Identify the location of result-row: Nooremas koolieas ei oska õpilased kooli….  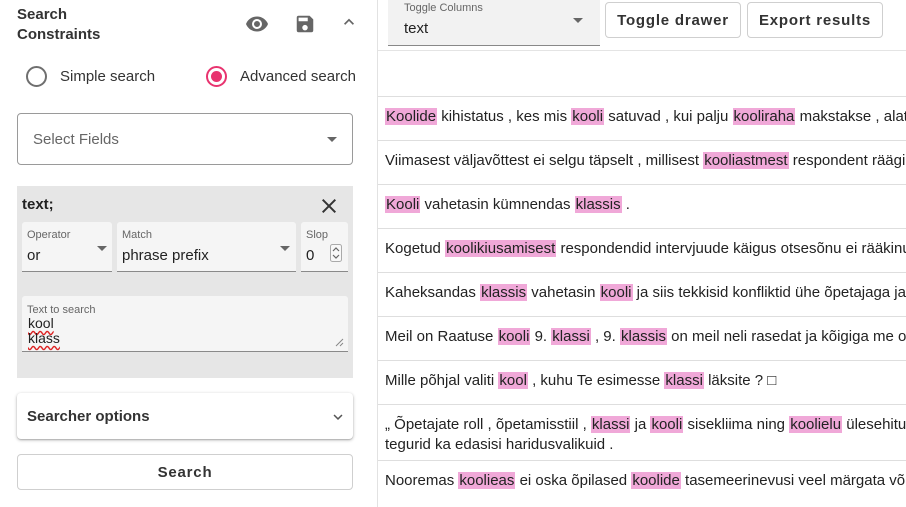
(642, 482).